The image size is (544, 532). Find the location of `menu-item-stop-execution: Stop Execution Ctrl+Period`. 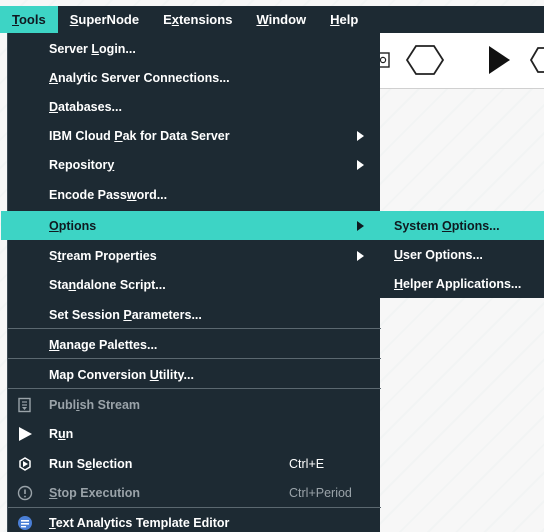

menu-item-stop-execution: Stop Execution Ctrl+Period is located at coordinates (194, 492).